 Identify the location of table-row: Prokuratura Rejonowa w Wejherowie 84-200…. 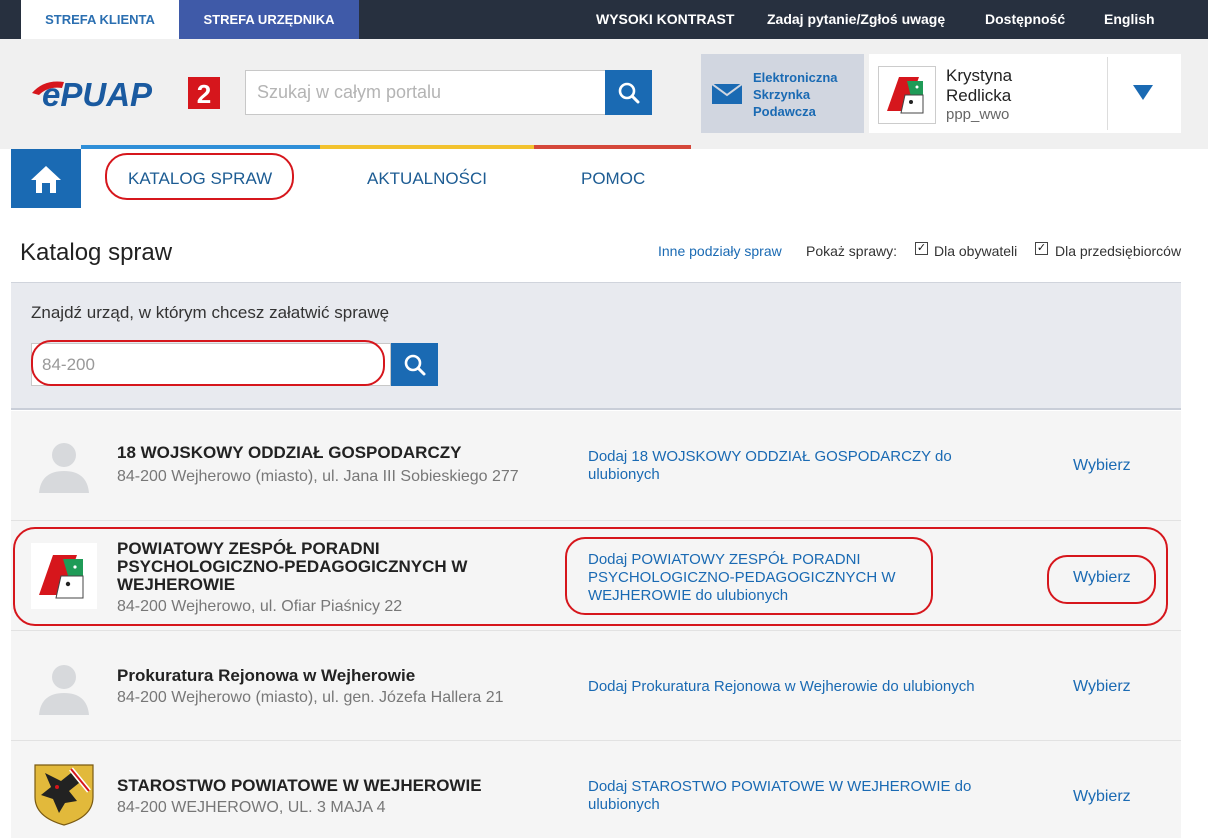
(596, 686).